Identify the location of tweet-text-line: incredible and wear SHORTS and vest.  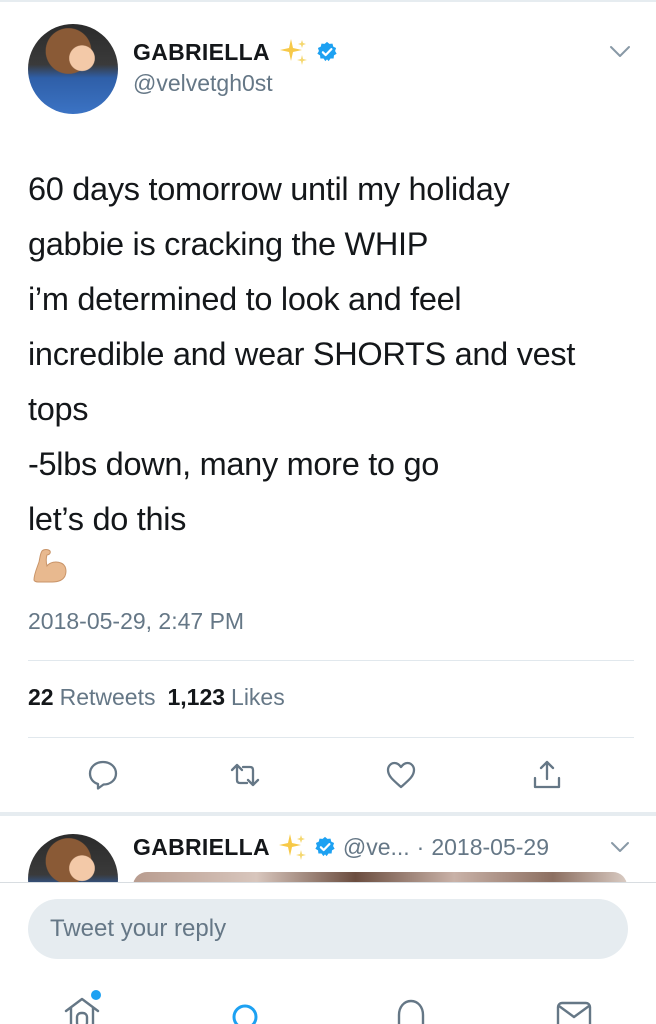
(302, 354).